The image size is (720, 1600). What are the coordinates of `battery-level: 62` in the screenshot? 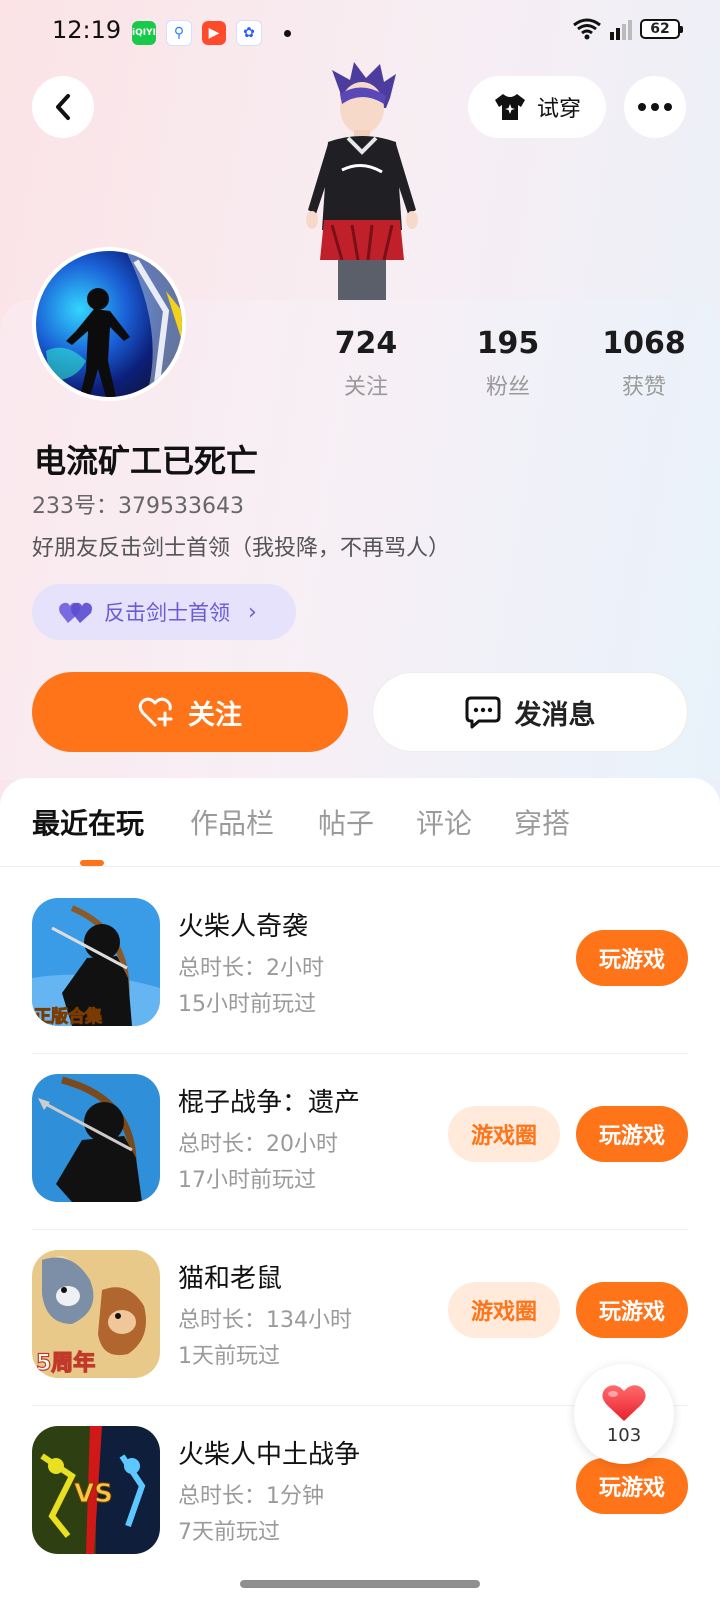 It's located at (660, 29).